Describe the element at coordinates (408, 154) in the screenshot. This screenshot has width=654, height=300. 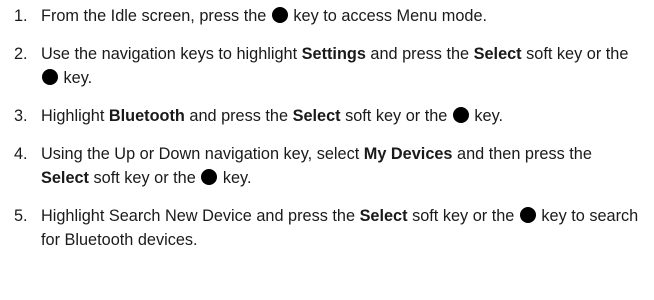
I see `step-bold-term: My Devices` at that location.